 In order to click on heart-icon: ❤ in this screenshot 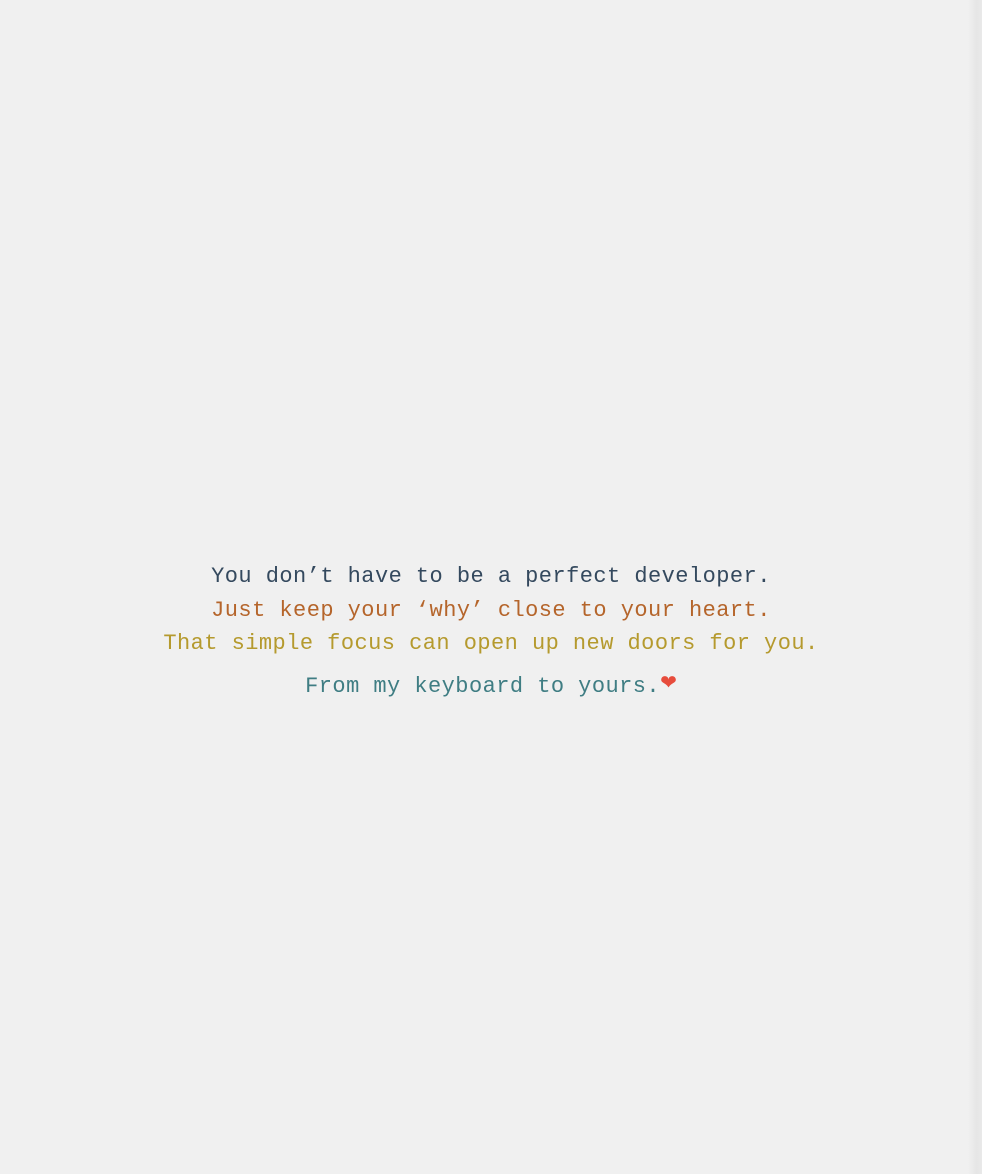, I will do `click(668, 681)`.